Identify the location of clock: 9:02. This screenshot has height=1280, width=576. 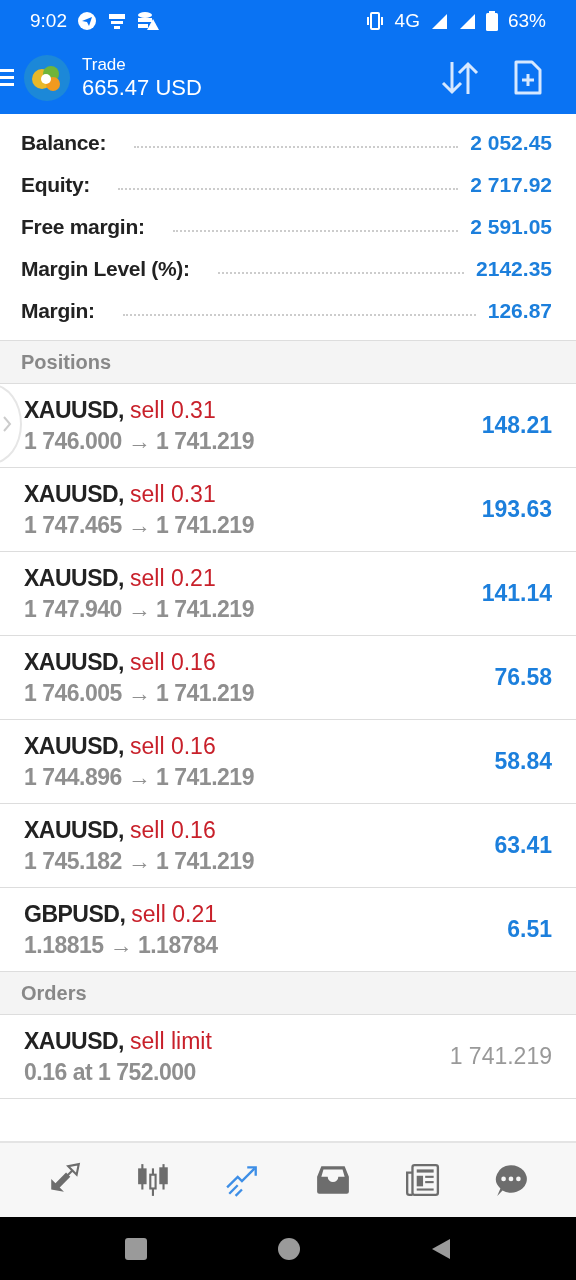
(48, 21).